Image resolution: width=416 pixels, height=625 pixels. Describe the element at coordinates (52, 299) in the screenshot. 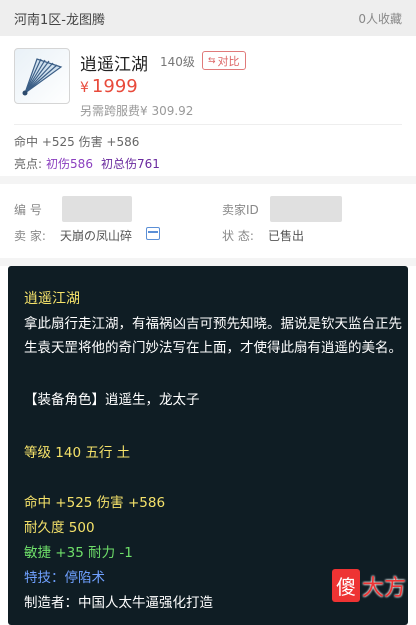

I see `description-title: 逍遥江湖` at that location.